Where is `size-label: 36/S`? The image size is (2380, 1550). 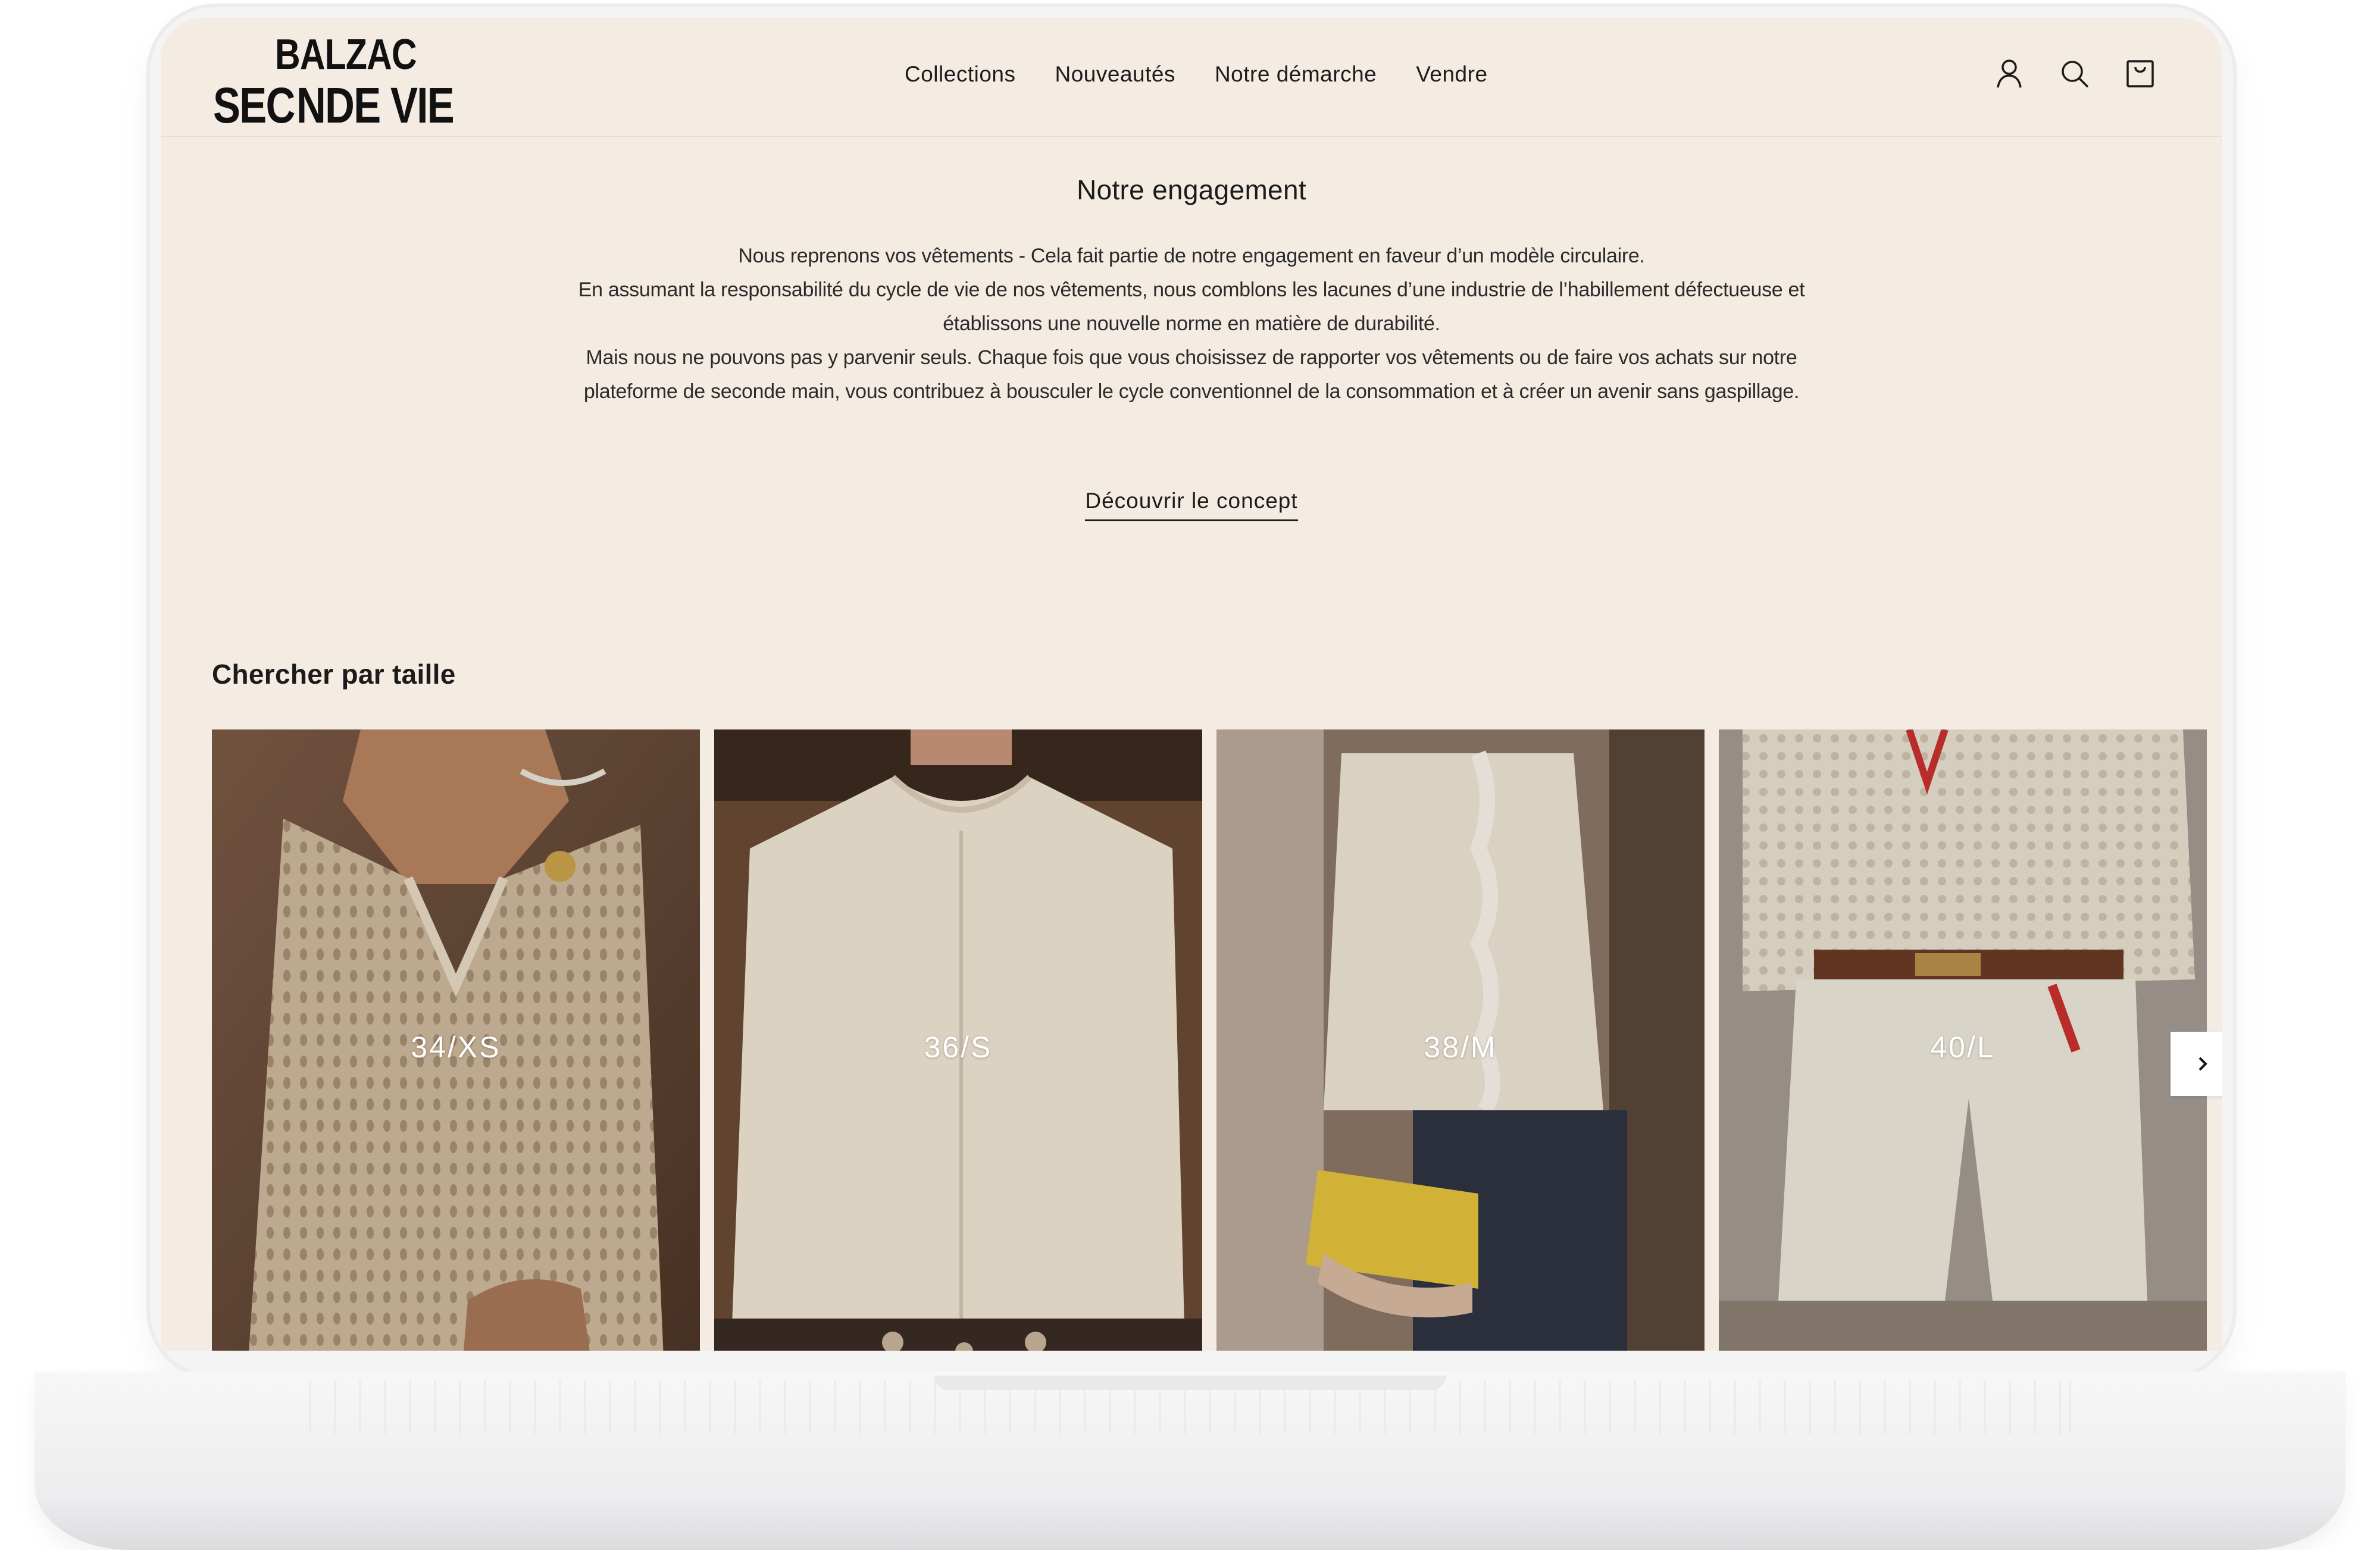 size-label: 36/S is located at coordinates (959, 1047).